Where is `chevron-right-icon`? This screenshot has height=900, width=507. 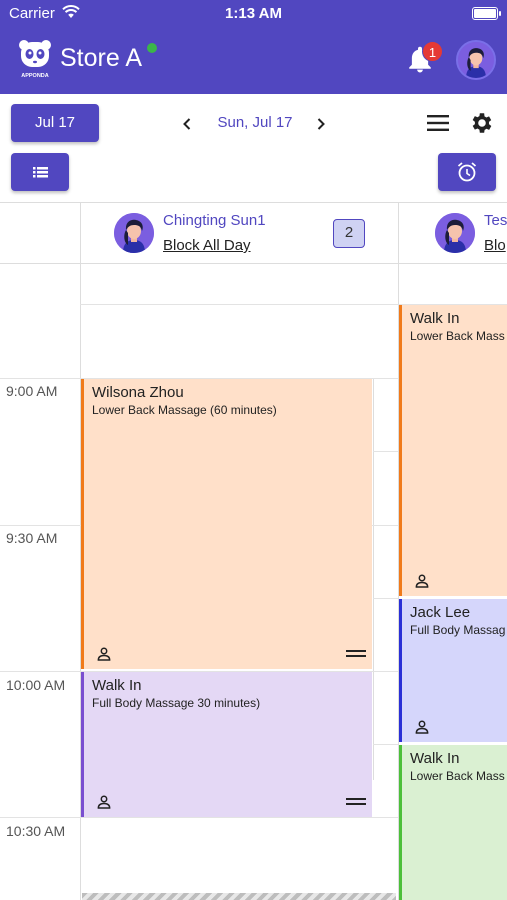
chevron-right-icon is located at coordinates (321, 124).